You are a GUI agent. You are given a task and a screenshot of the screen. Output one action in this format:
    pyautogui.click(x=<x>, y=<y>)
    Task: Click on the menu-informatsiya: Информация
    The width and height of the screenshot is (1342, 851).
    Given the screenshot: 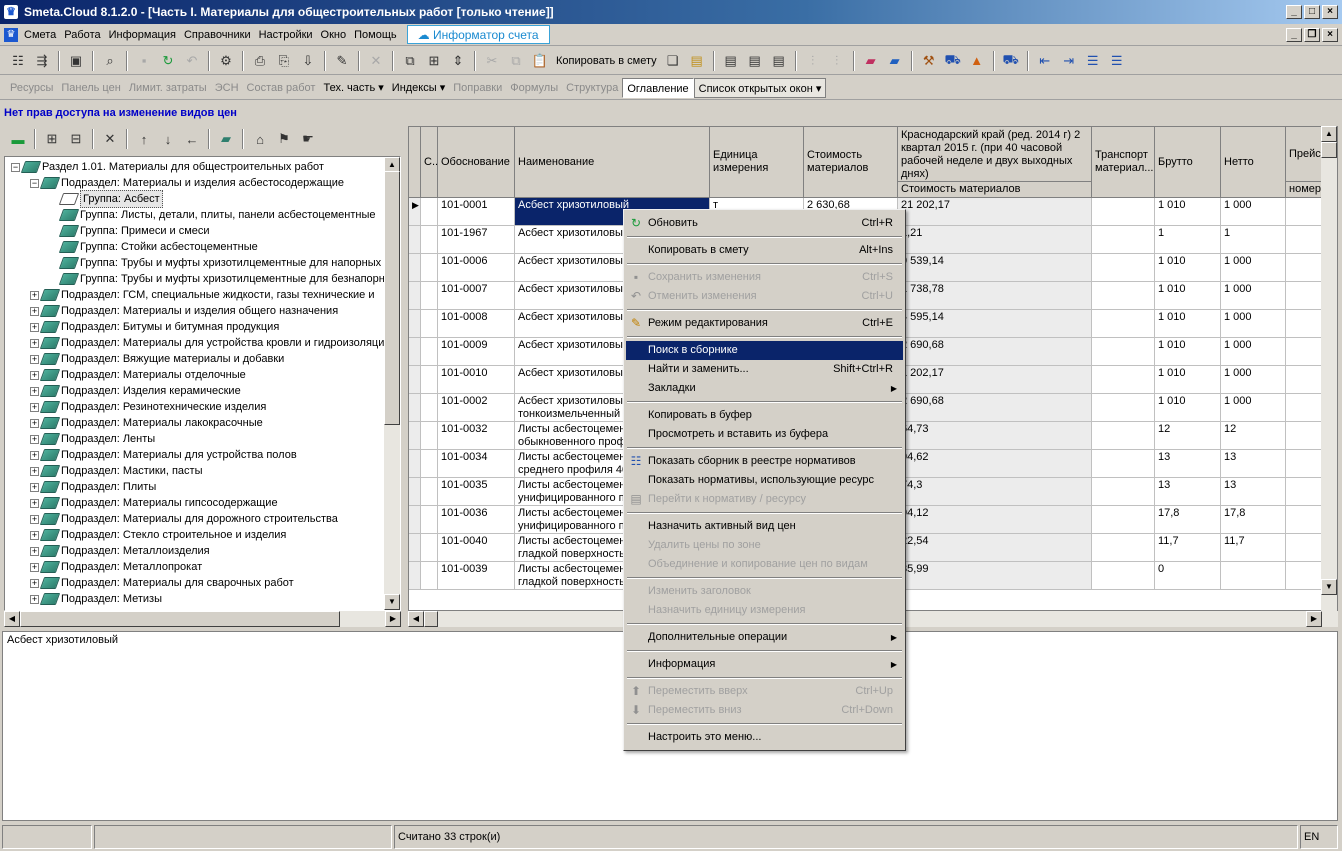 What is the action you would take?
    pyautogui.click(x=142, y=35)
    